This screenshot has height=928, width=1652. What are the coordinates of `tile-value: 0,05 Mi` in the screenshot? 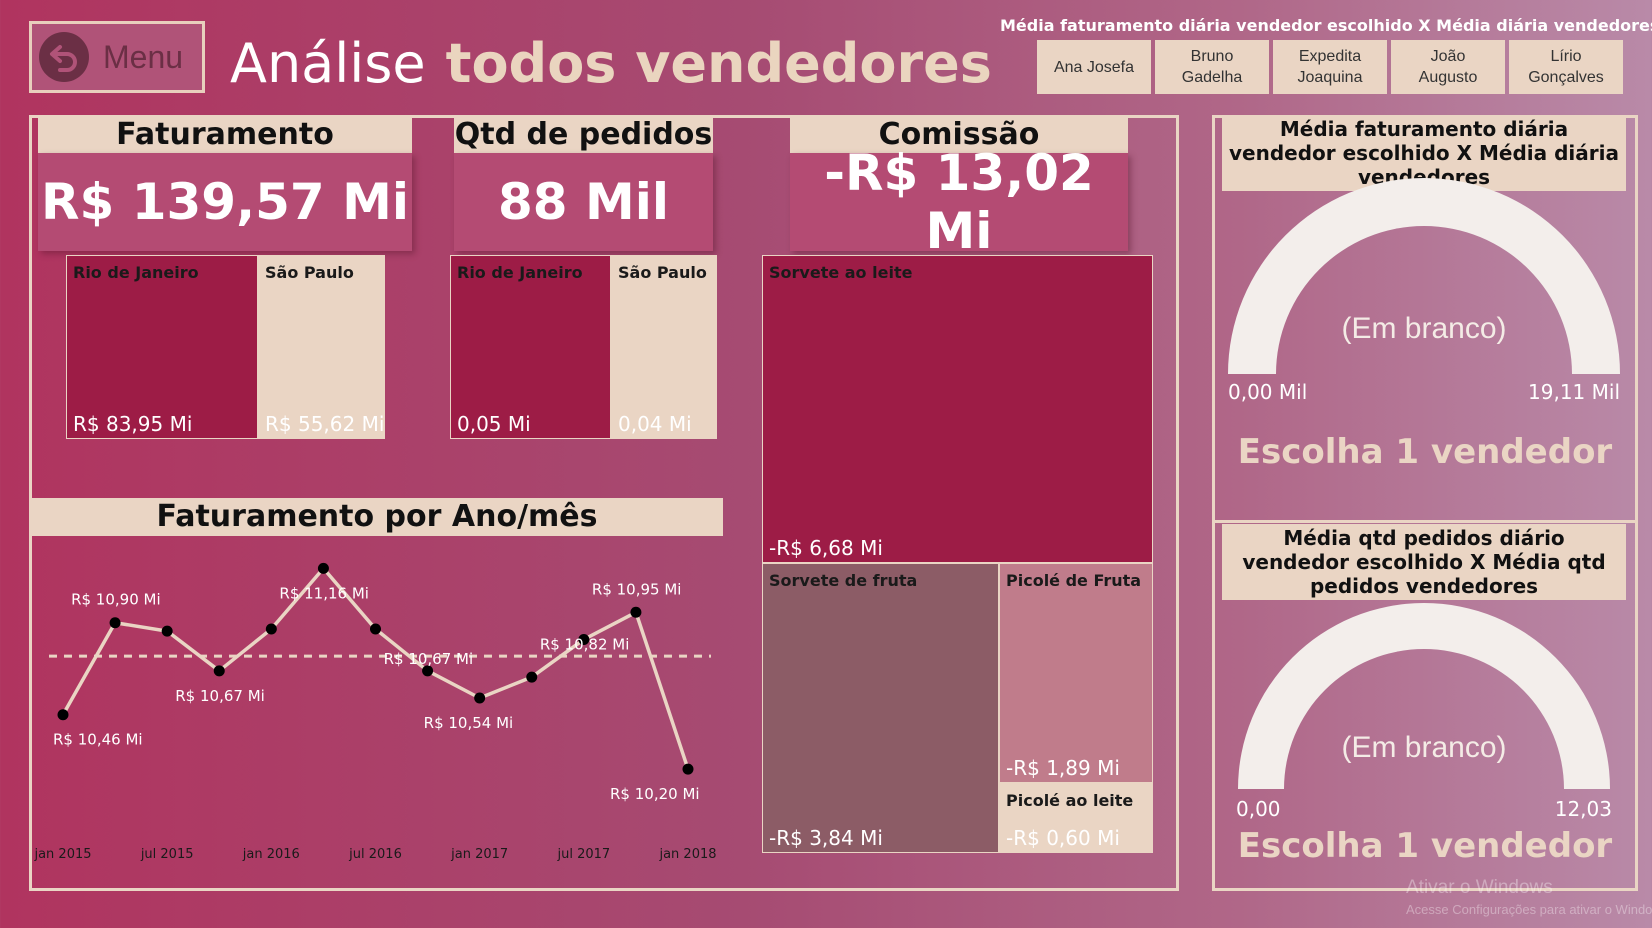 It's located at (494, 424).